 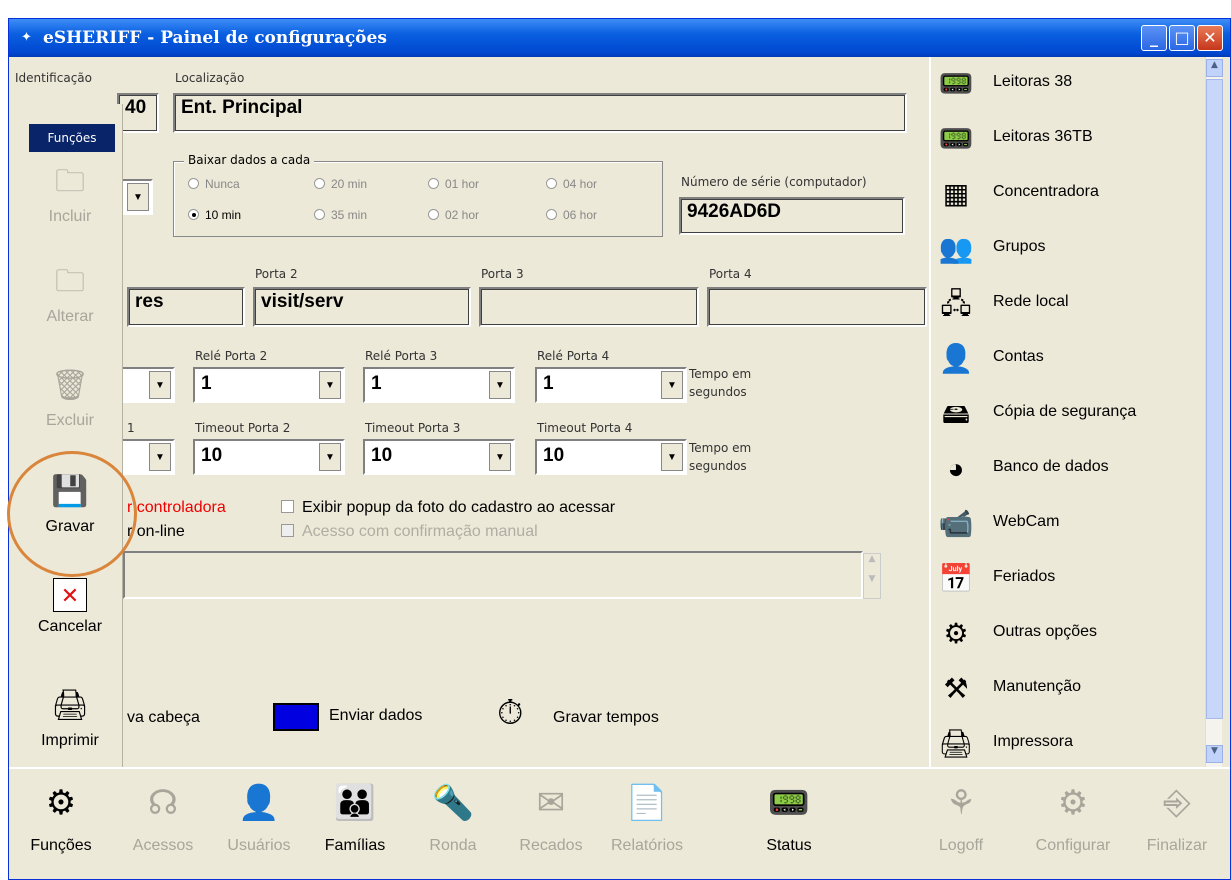 I want to click on scroll-up-icon: ▲, so click(x=1214, y=68).